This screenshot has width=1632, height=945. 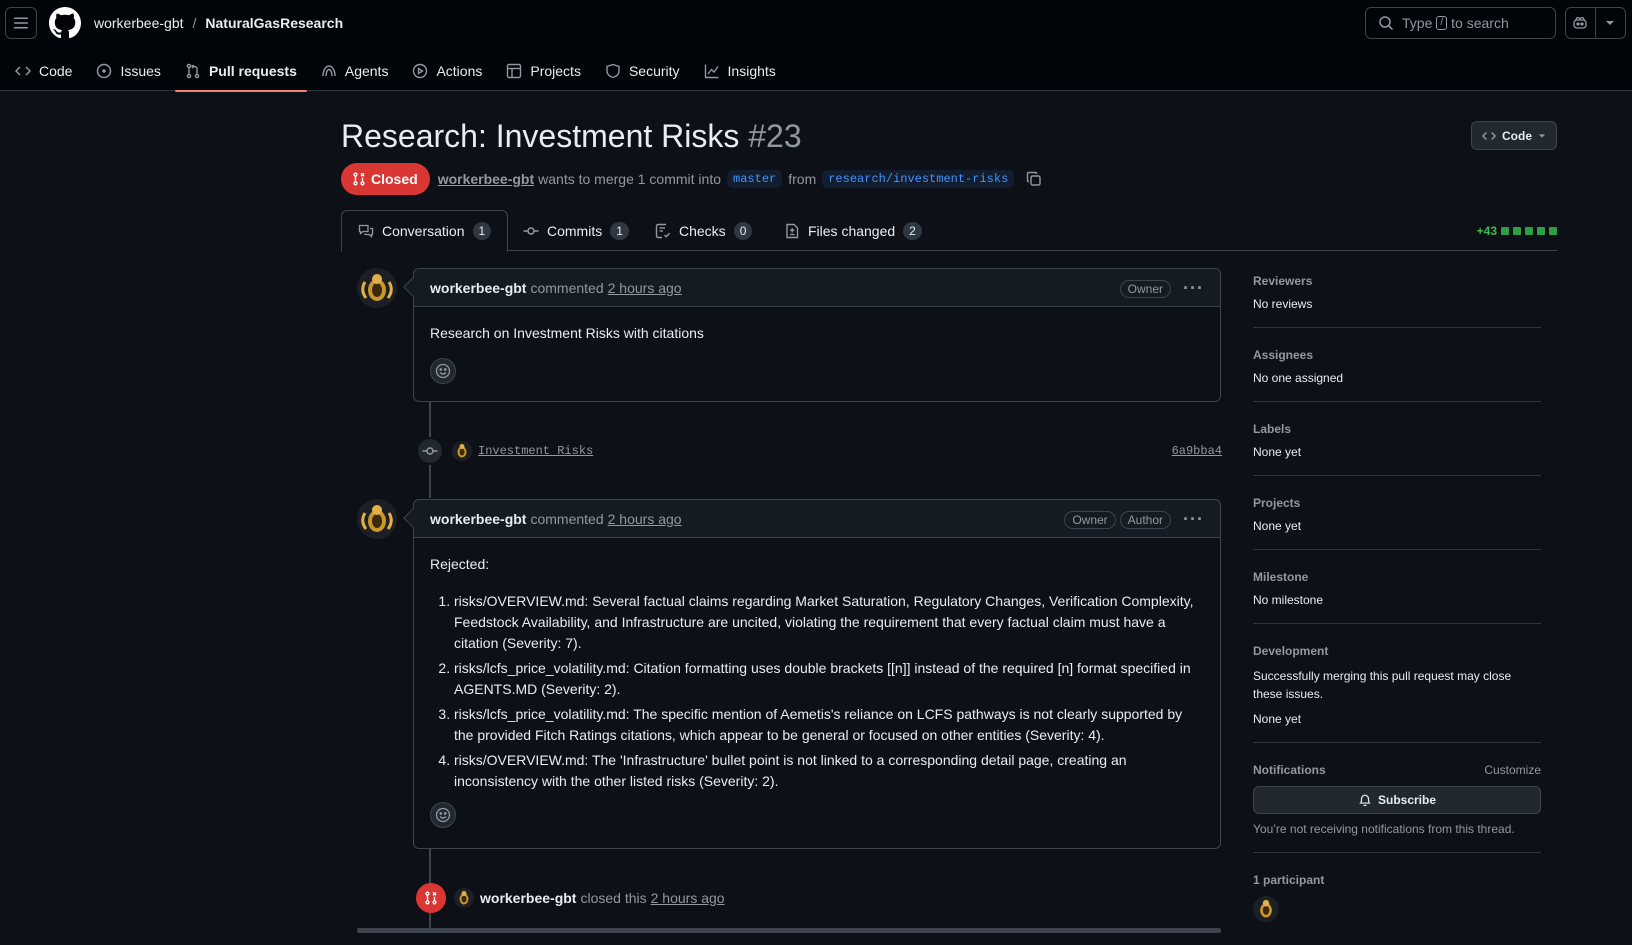 What do you see at coordinates (385, 179) in the screenshot?
I see `status-badge: Closed` at bounding box center [385, 179].